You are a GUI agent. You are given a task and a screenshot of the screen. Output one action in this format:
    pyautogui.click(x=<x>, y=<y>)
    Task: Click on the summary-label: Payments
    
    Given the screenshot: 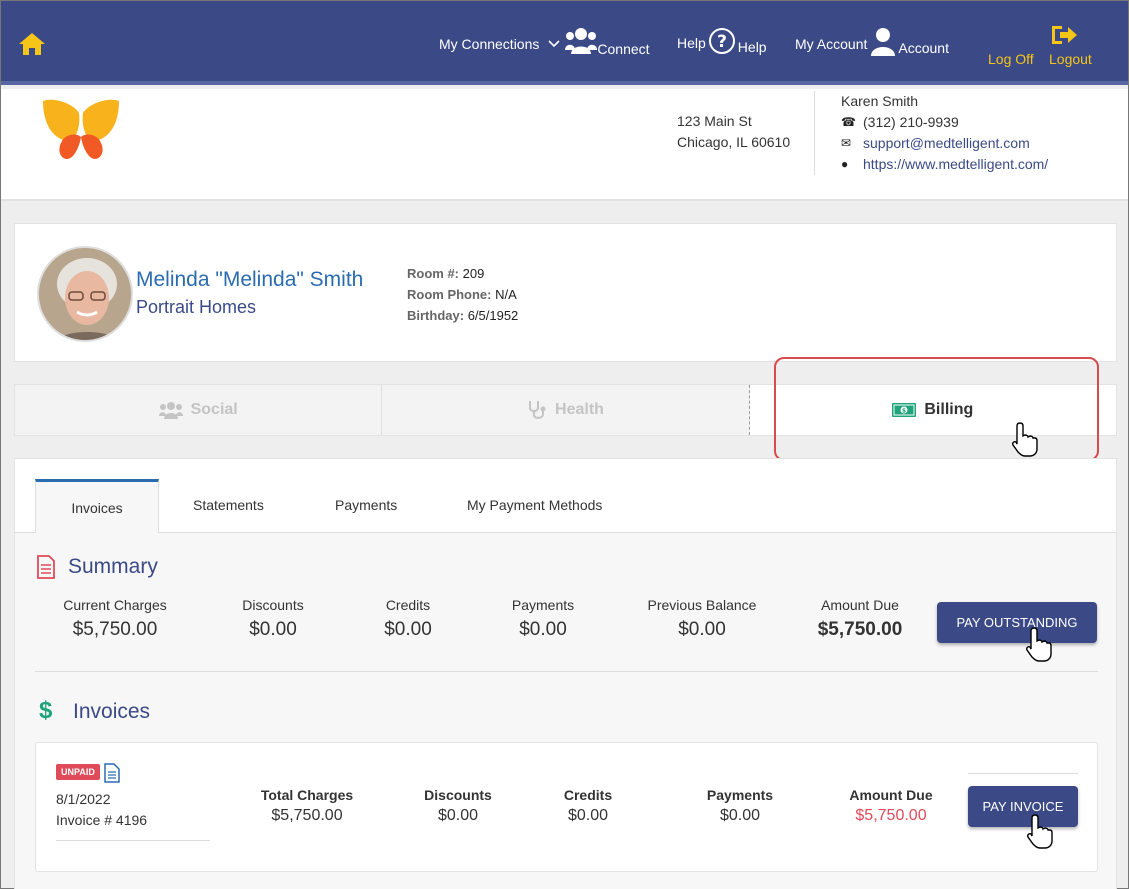 What is the action you would take?
    pyautogui.click(x=543, y=605)
    